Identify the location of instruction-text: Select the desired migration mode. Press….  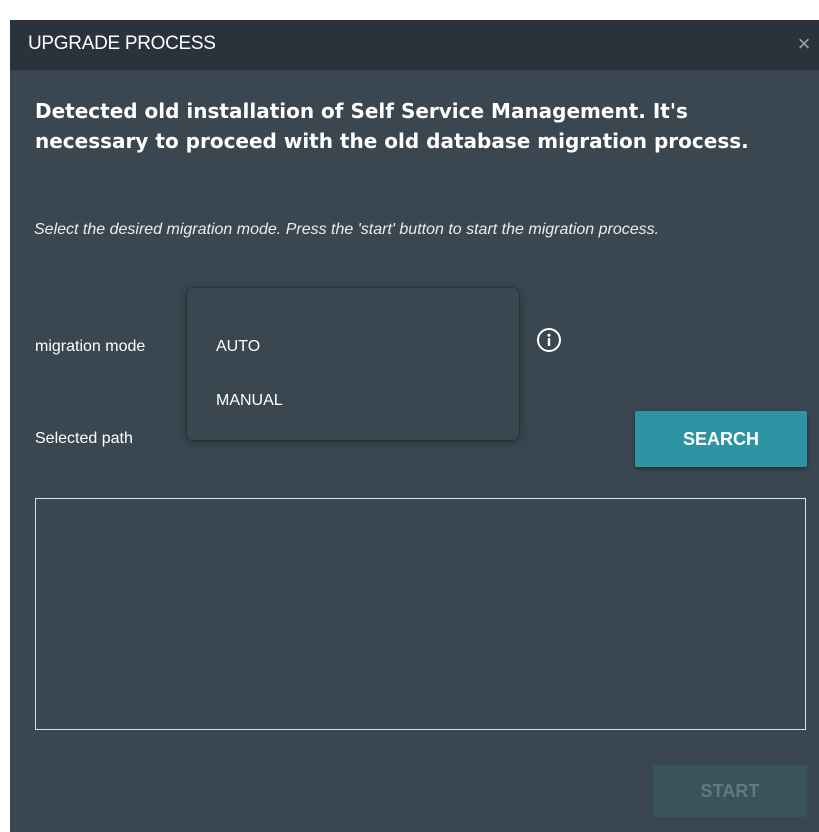
(347, 229).